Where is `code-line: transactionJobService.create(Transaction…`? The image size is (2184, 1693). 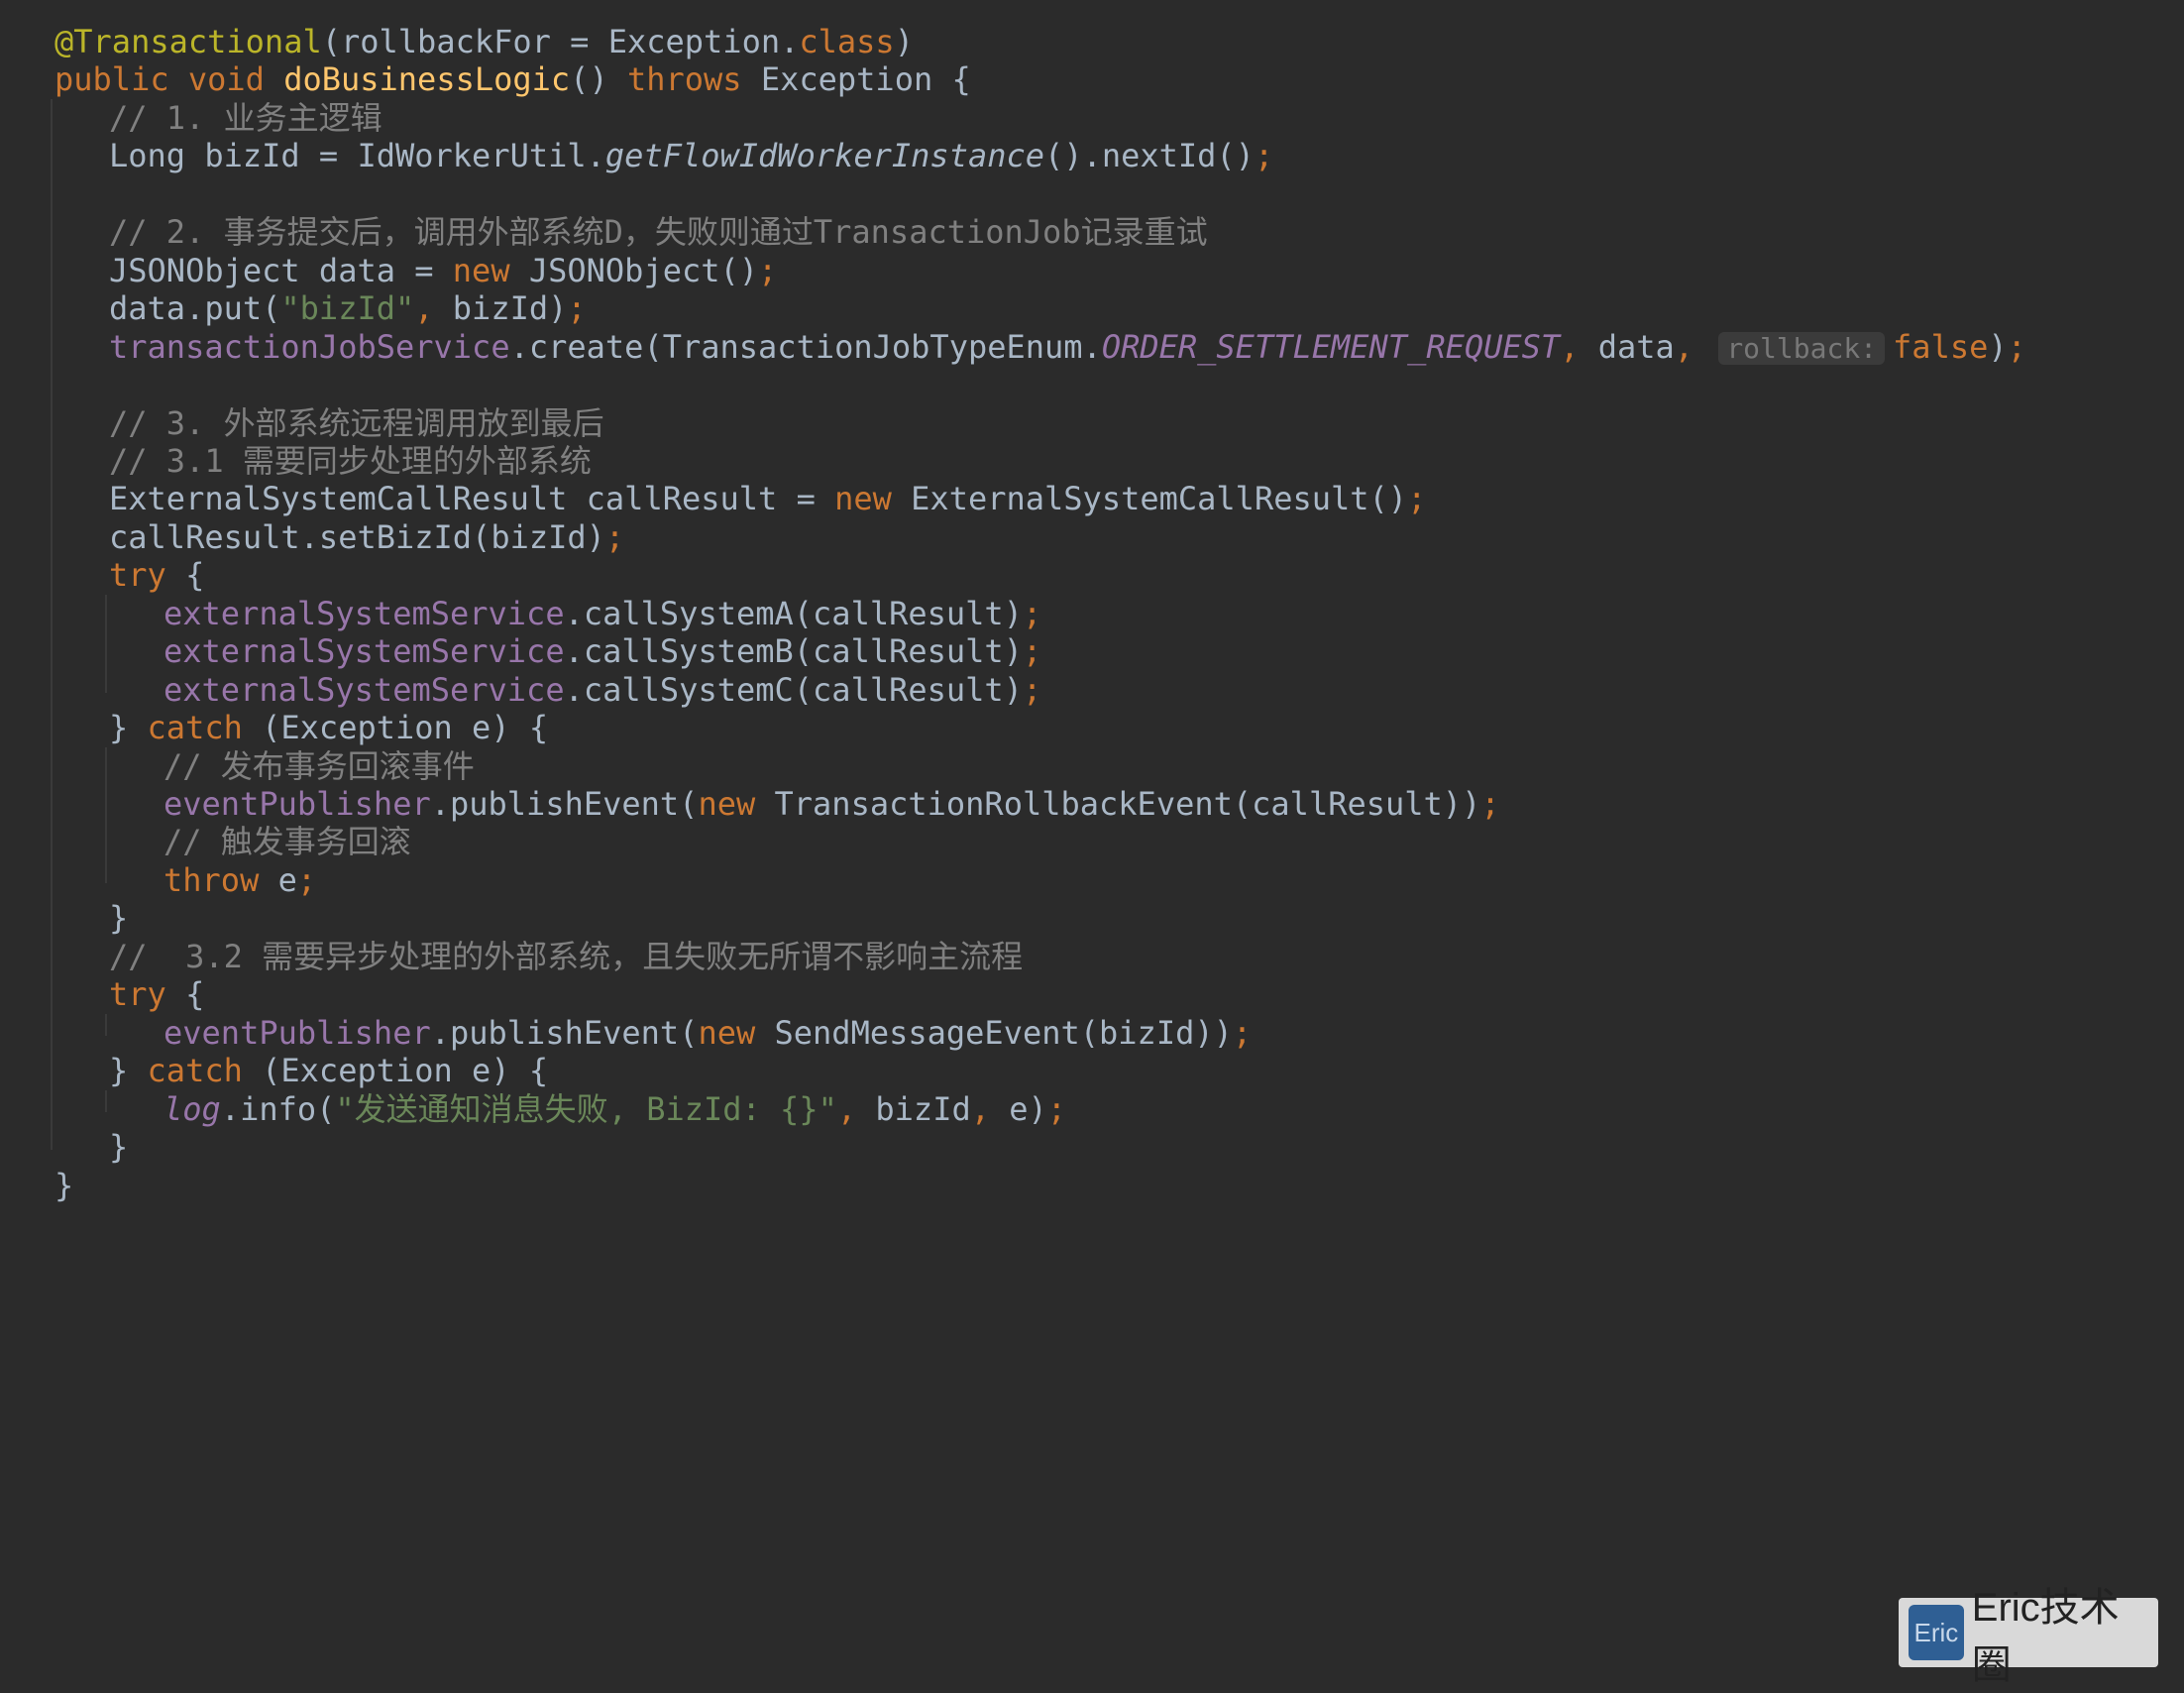
code-line: transactionJobService.create(Transaction… is located at coordinates (1067, 347).